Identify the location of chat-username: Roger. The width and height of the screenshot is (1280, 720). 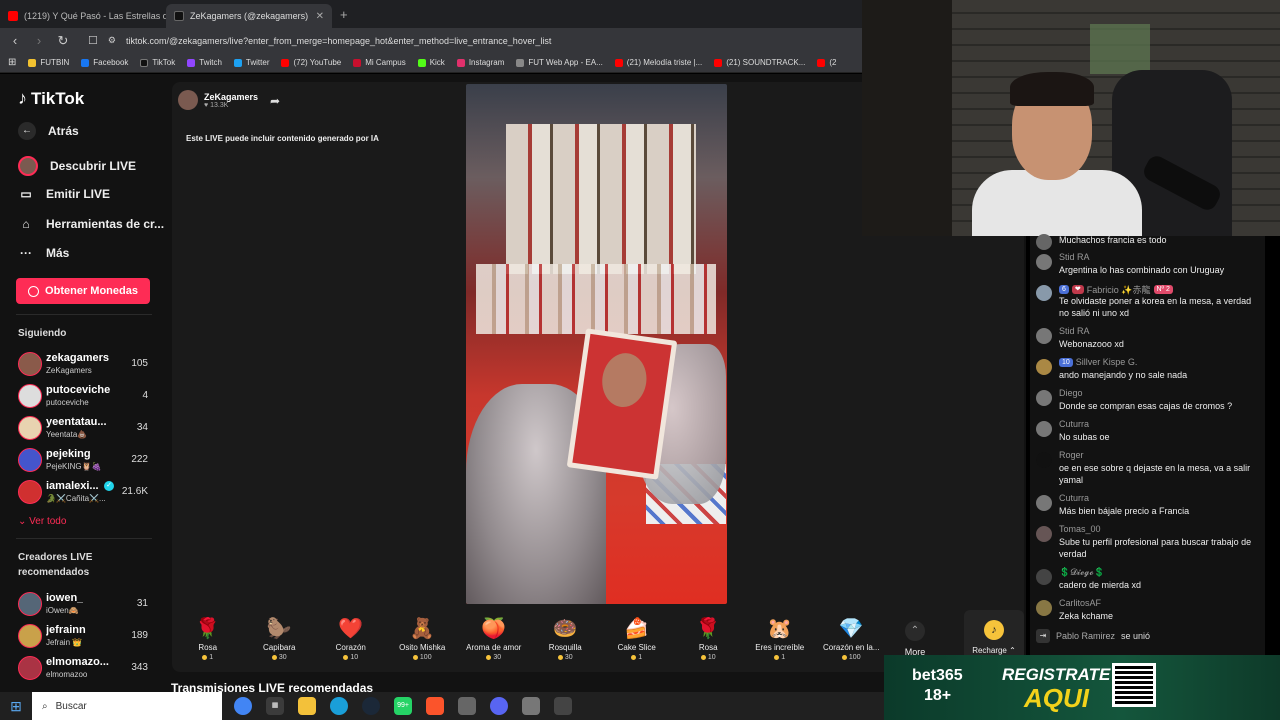
(1071, 455).